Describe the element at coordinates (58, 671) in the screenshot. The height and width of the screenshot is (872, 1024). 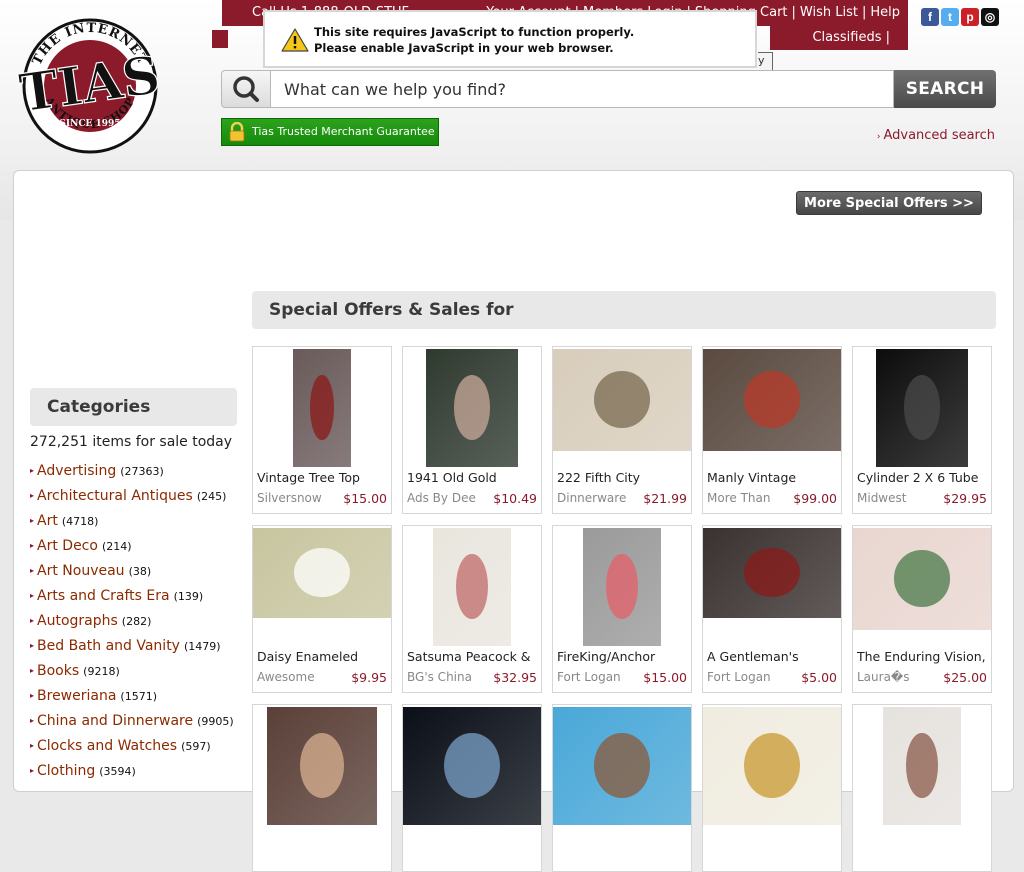
I see `category-link: Books` at that location.